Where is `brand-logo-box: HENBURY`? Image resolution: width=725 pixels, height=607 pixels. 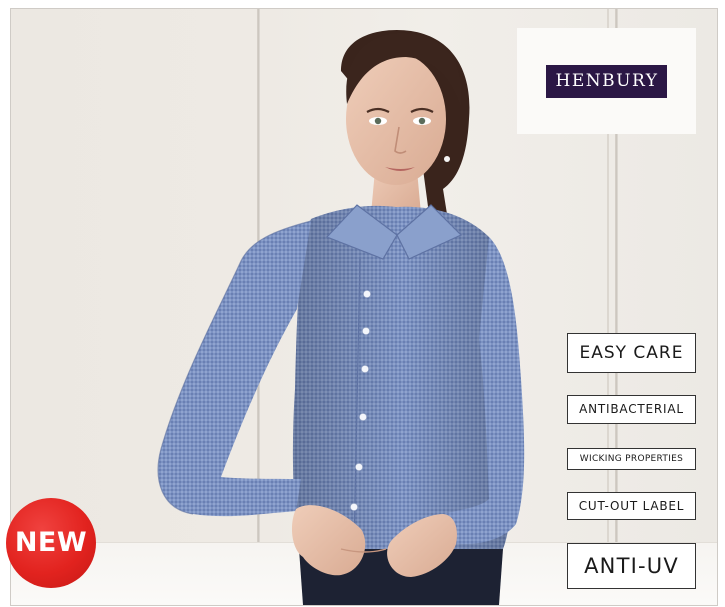
brand-logo-box: HENBURY is located at coordinates (606, 81).